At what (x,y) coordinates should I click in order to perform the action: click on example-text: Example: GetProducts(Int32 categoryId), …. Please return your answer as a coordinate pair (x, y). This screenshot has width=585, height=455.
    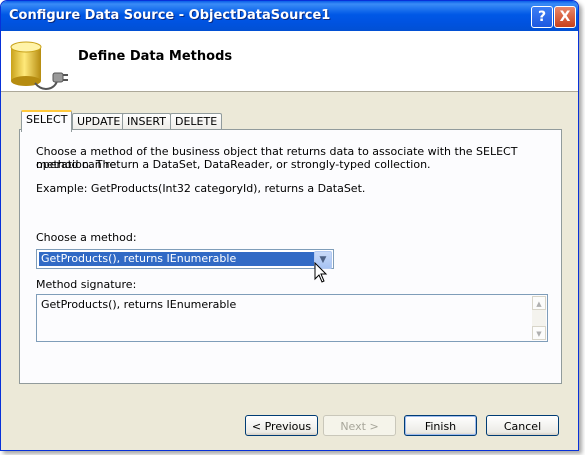
    Looking at the image, I should click on (201, 188).